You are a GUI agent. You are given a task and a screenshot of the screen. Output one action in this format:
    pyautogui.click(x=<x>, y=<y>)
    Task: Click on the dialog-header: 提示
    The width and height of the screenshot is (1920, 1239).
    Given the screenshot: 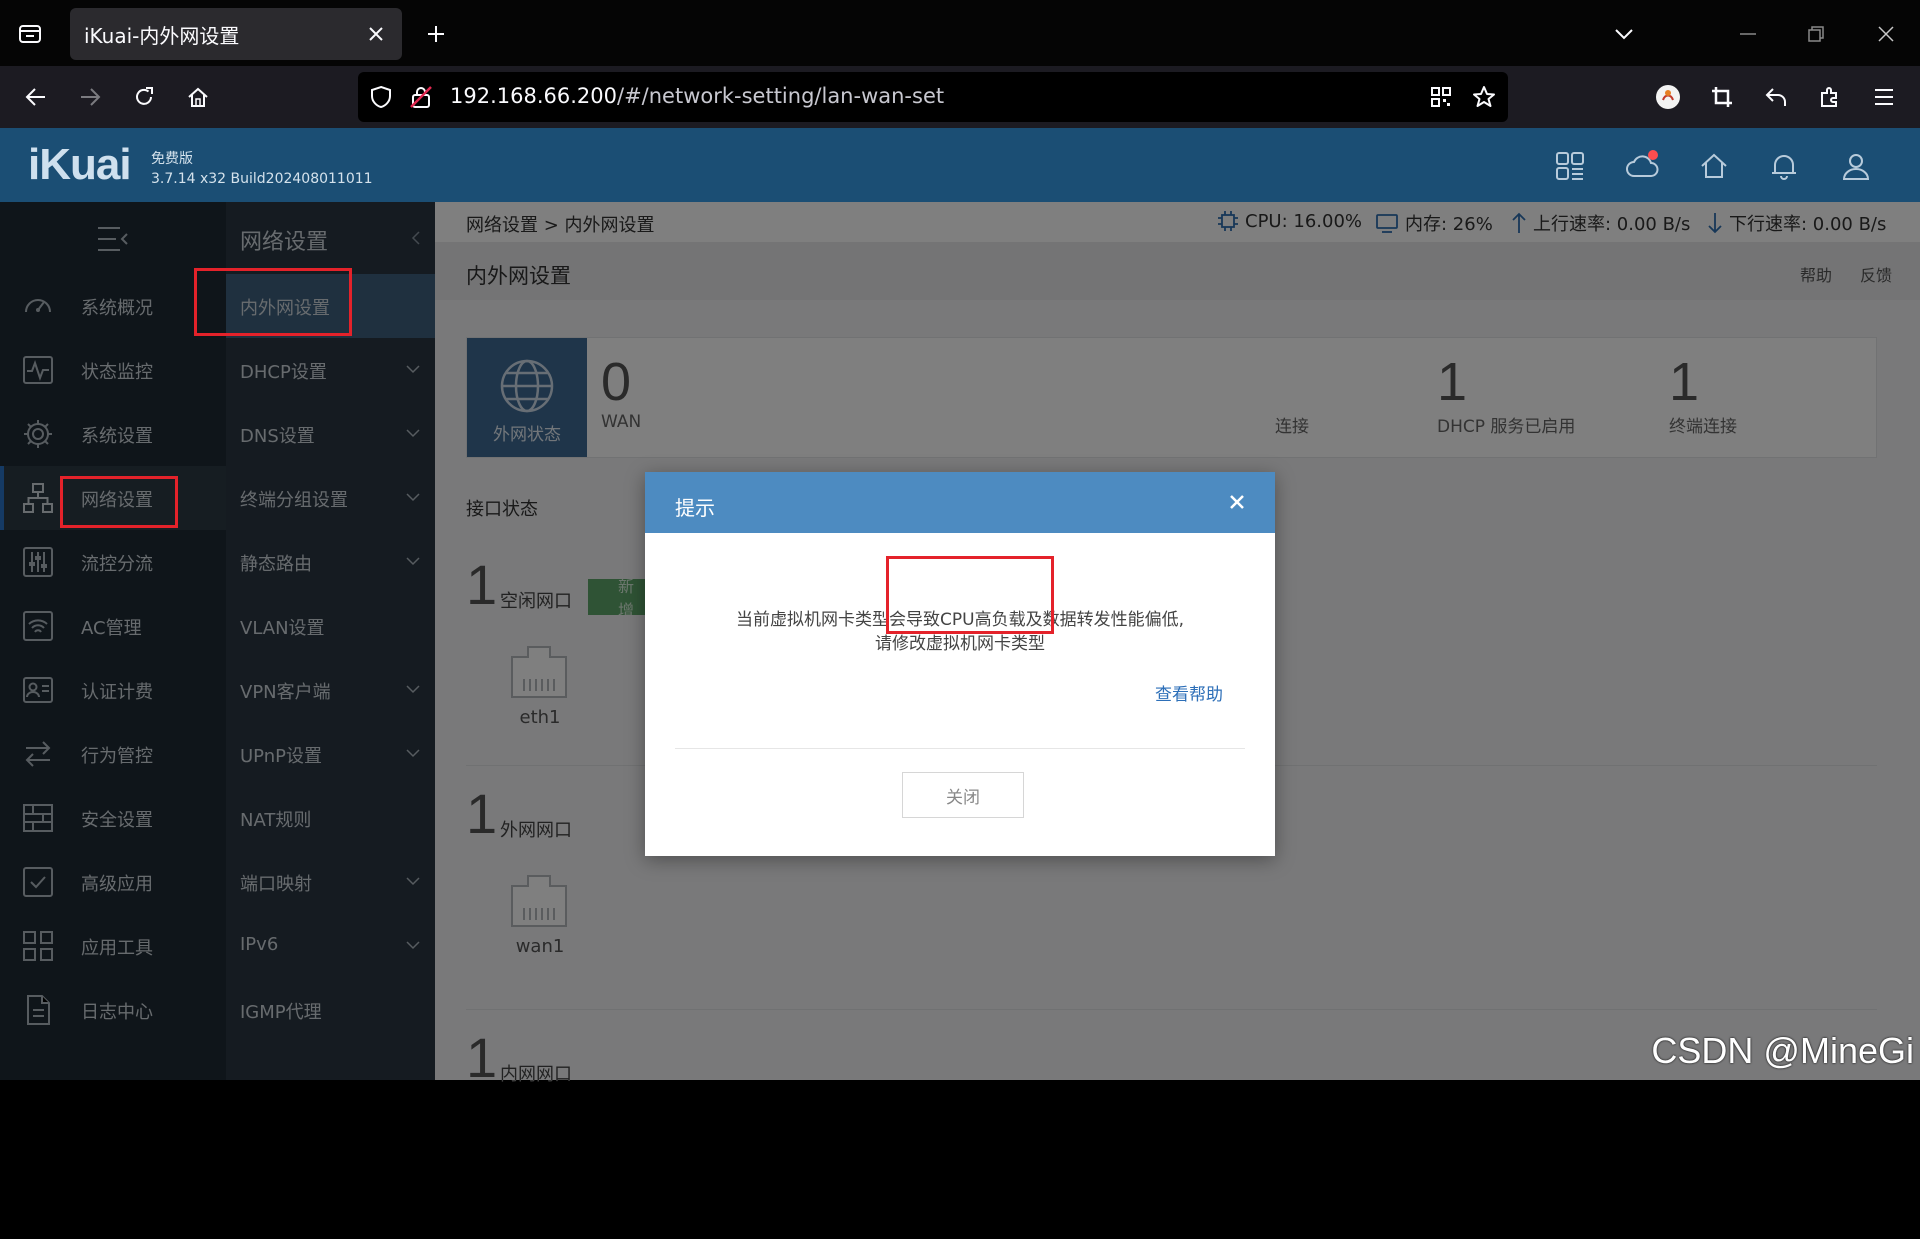 What is the action you would take?
    pyautogui.click(x=960, y=502)
    